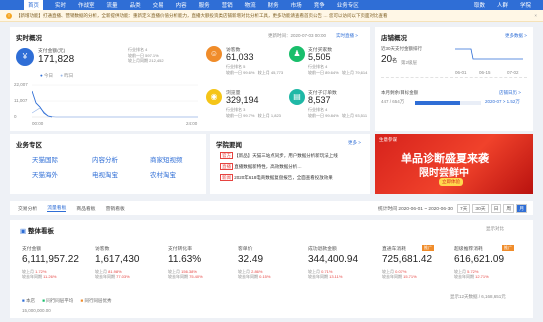 This screenshot has width=543, height=322. What do you see at coordinates (496, 208) in the screenshot?
I see `period-day: 日` at bounding box center [496, 208].